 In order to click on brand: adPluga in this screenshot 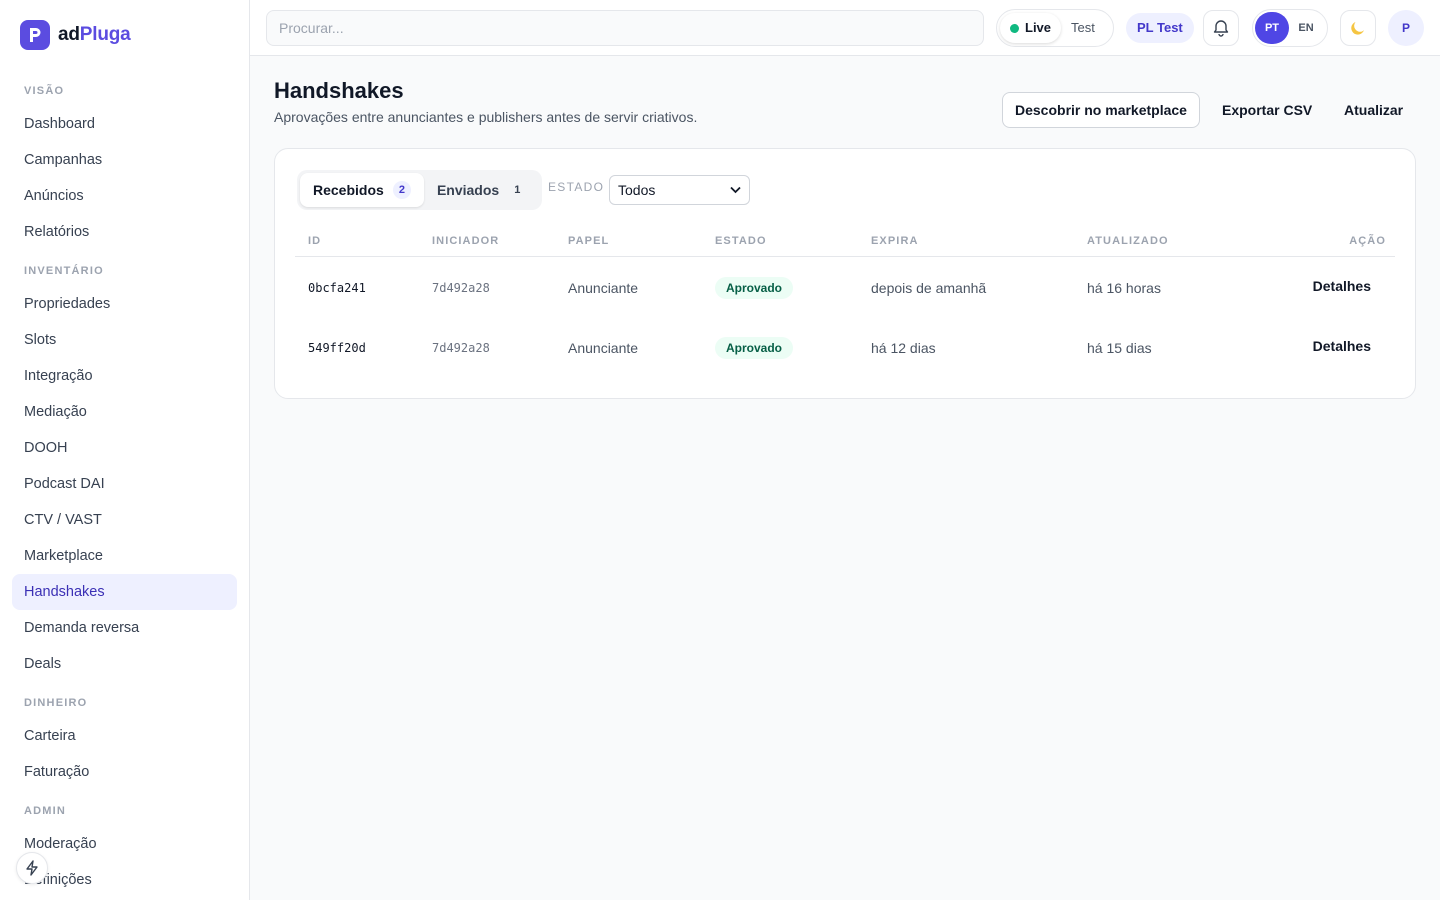, I will do `click(75, 35)`.